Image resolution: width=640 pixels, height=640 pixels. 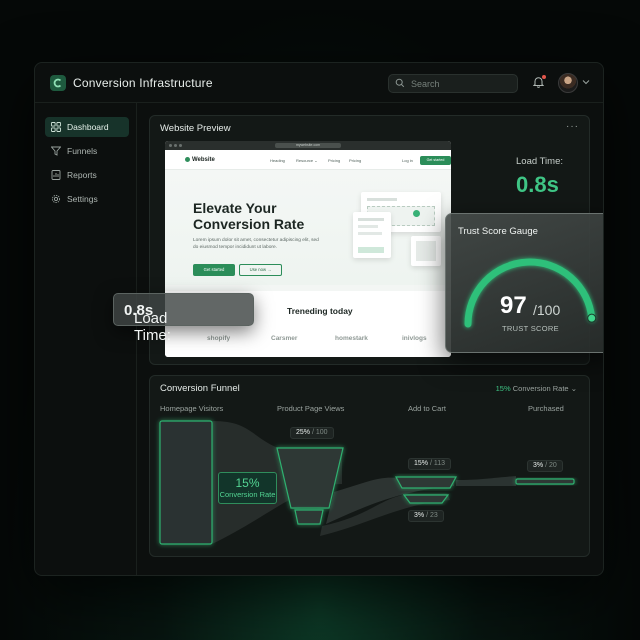 What do you see at coordinates (56, 151) in the screenshot?
I see `funnel-icon` at bounding box center [56, 151].